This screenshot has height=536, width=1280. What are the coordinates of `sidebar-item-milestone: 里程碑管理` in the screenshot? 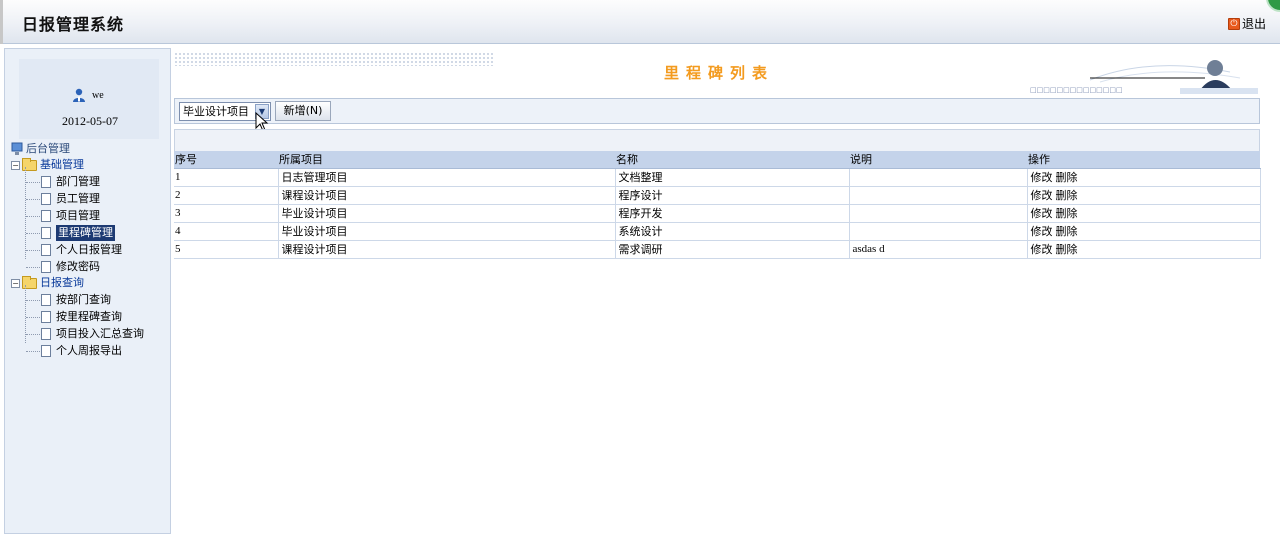 It's located at (78, 233).